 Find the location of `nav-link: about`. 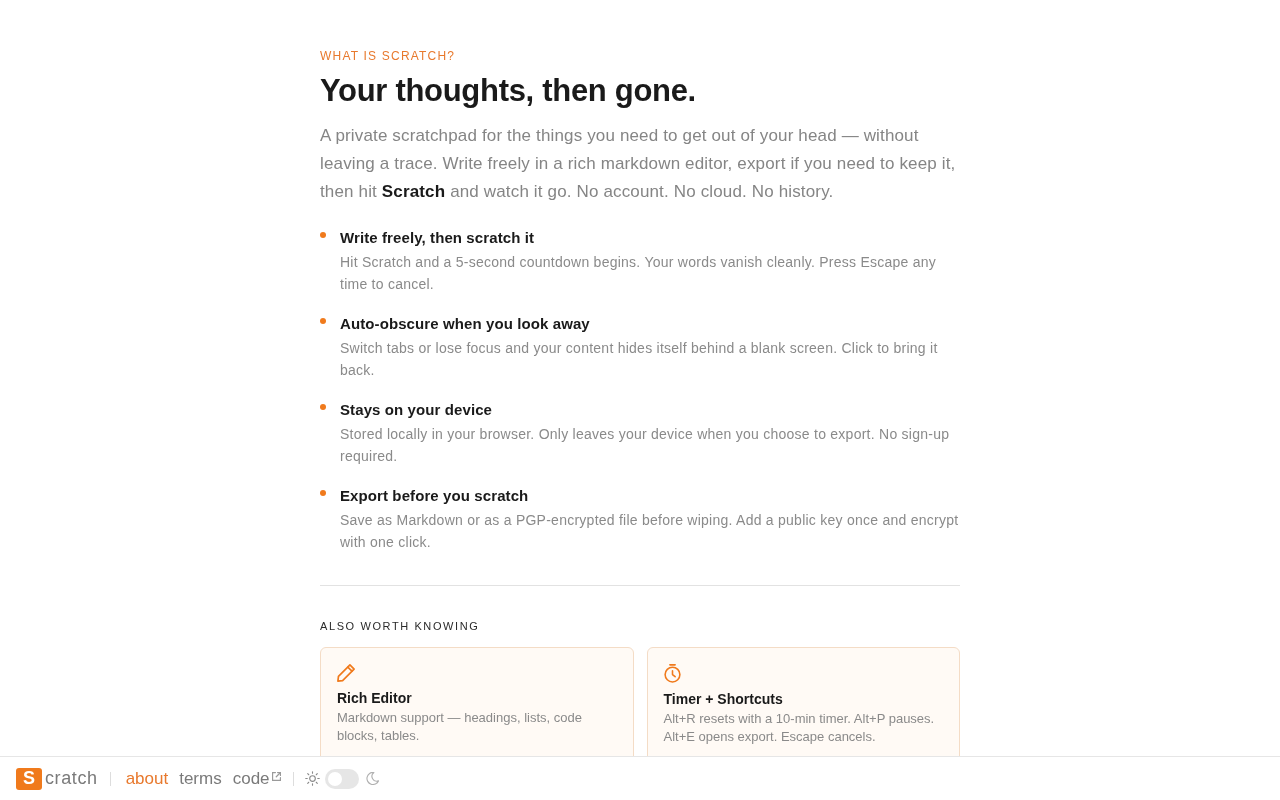

nav-link: about is located at coordinates (147, 778).